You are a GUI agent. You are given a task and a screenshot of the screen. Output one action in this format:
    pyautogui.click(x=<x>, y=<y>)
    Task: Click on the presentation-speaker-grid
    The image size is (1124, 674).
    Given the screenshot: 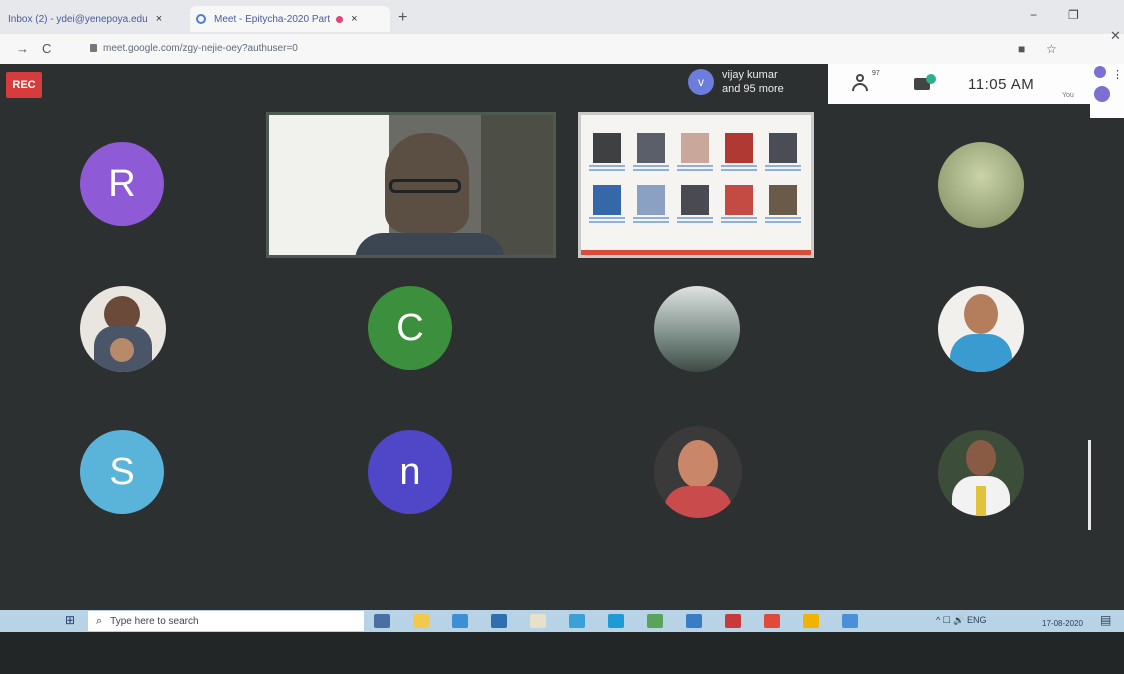 What is the action you would take?
    pyautogui.click(x=695, y=182)
    